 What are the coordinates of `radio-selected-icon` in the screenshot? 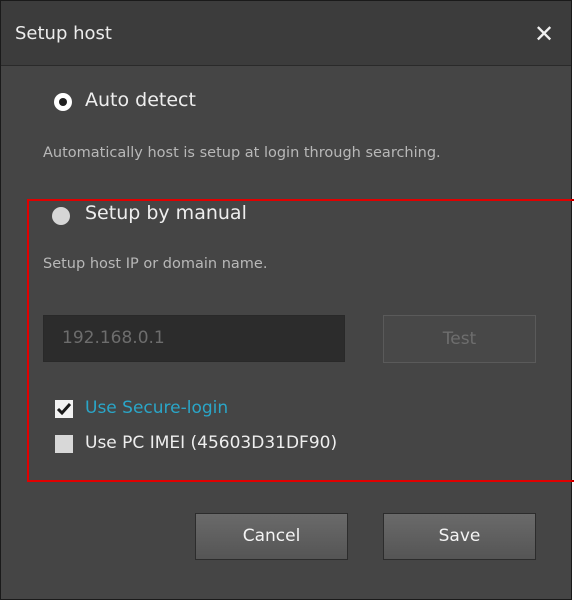 It's located at (63, 102).